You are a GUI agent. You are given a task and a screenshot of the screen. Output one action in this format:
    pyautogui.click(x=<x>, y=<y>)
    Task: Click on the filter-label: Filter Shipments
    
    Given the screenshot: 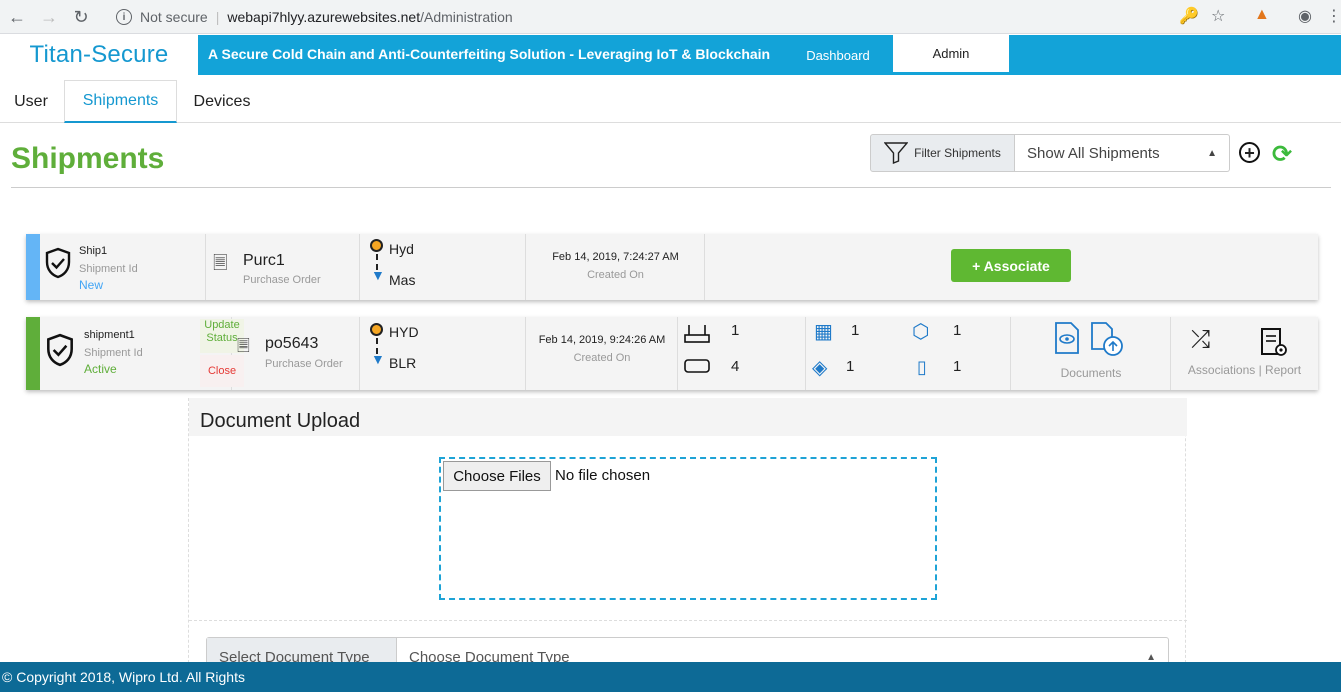 What is the action you would take?
    pyautogui.click(x=957, y=153)
    